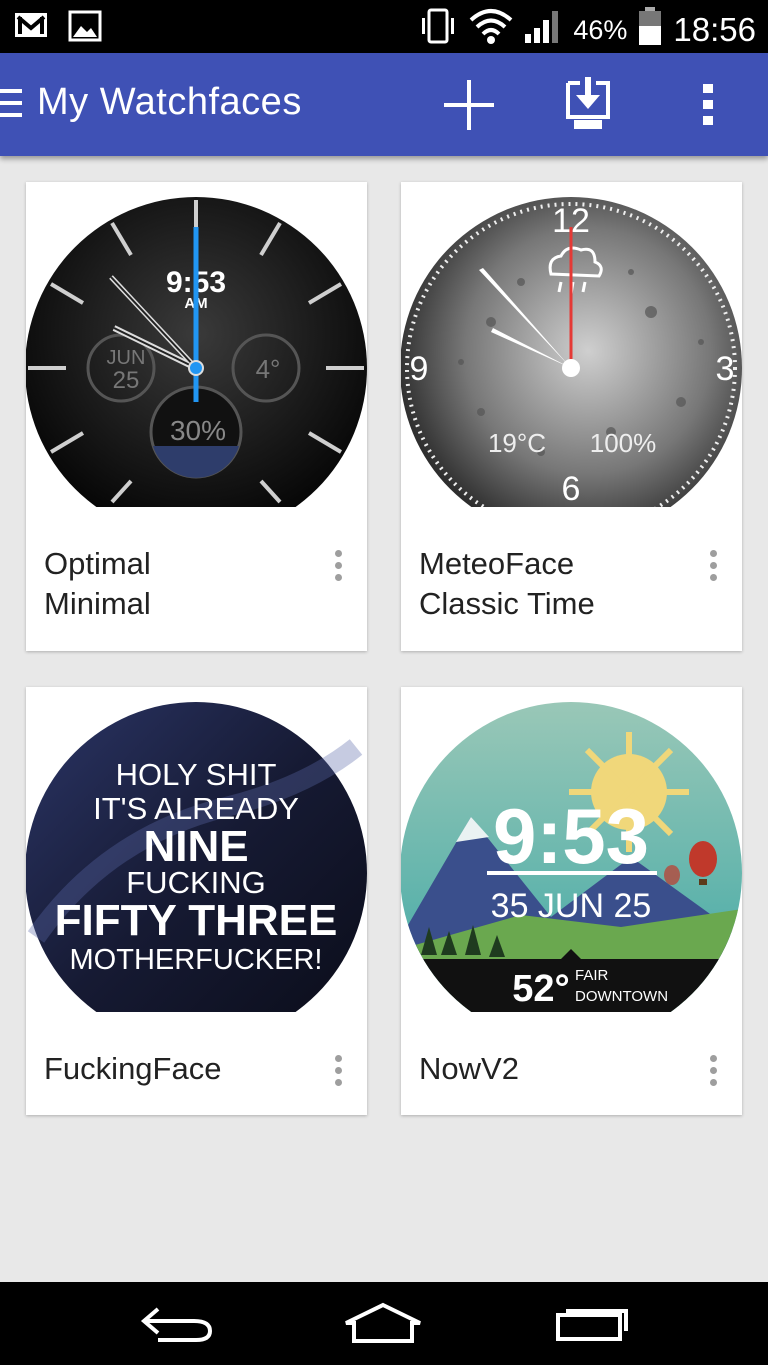 Image resolution: width=768 pixels, height=1365 pixels. Describe the element at coordinates (650, 30) in the screenshot. I see `battery-icon` at that location.